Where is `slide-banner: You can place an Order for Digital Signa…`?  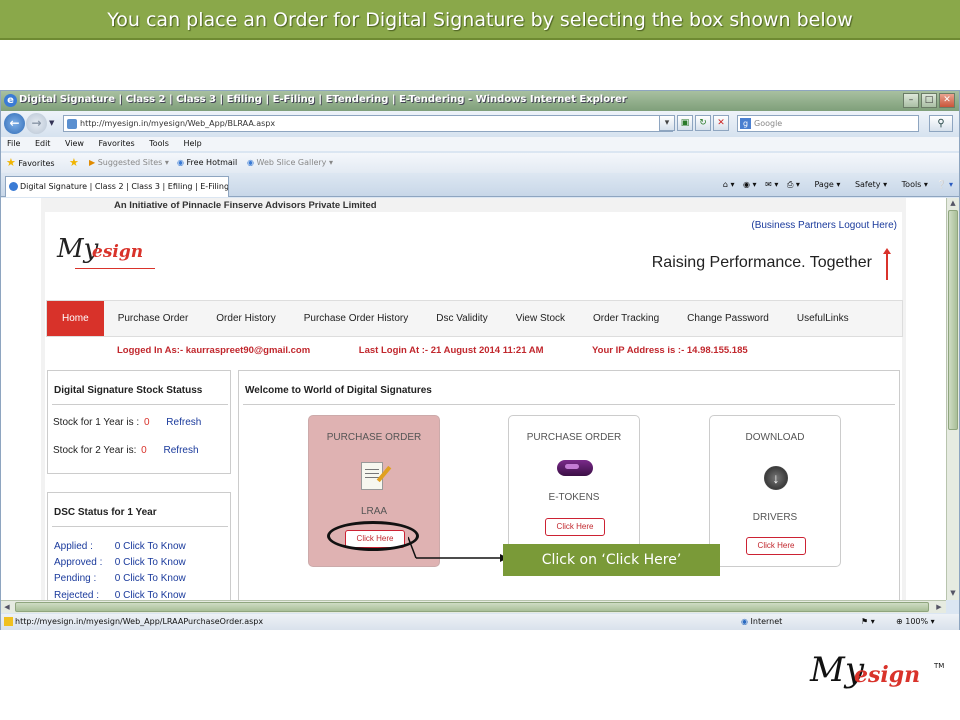
slide-banner: You can place an Order for Digital Signa… is located at coordinates (480, 20).